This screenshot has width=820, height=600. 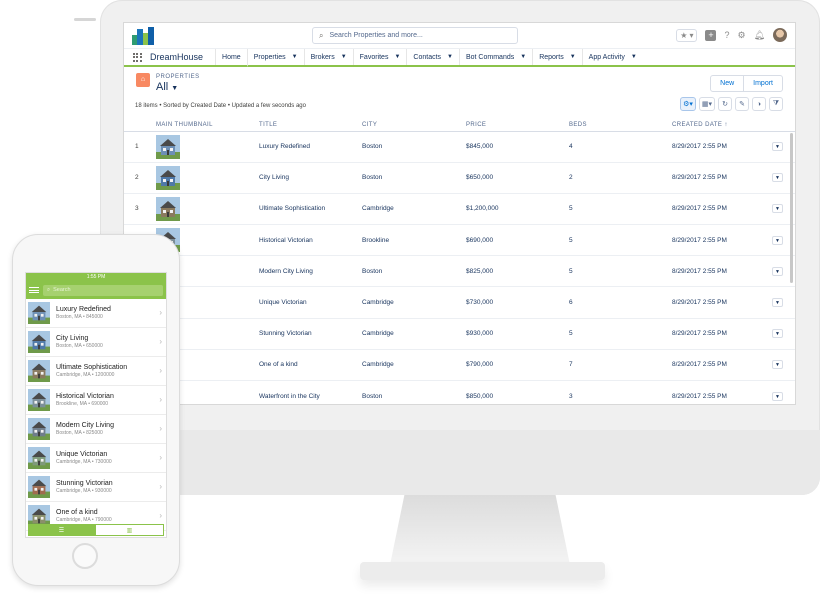 I want to click on nav-tab-brokers: Brokers ▼, so click(x=328, y=57).